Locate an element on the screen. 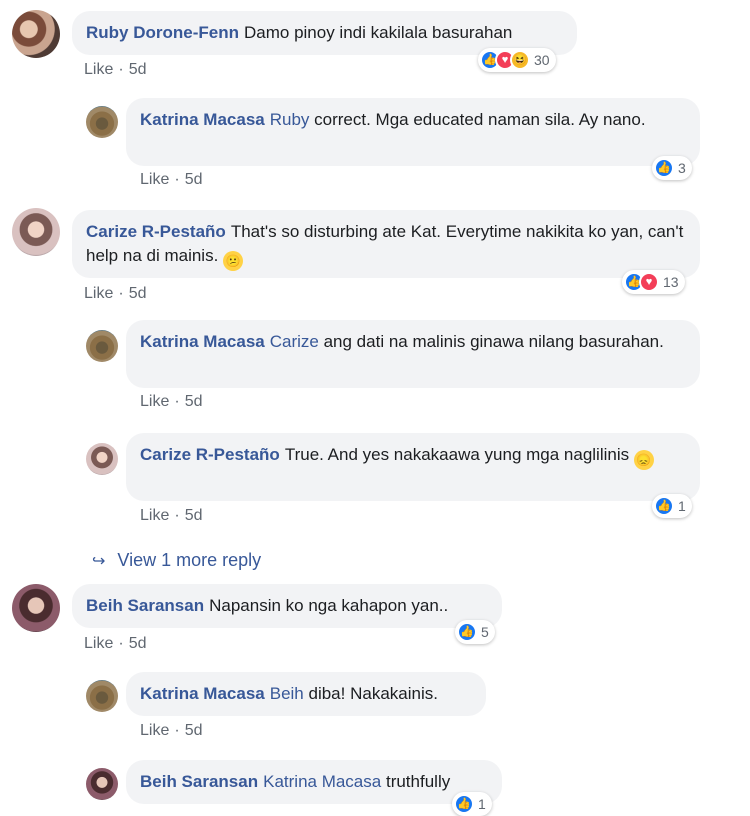 This screenshot has width=750, height=816. comment-mention: Ruby is located at coordinates (290, 119).